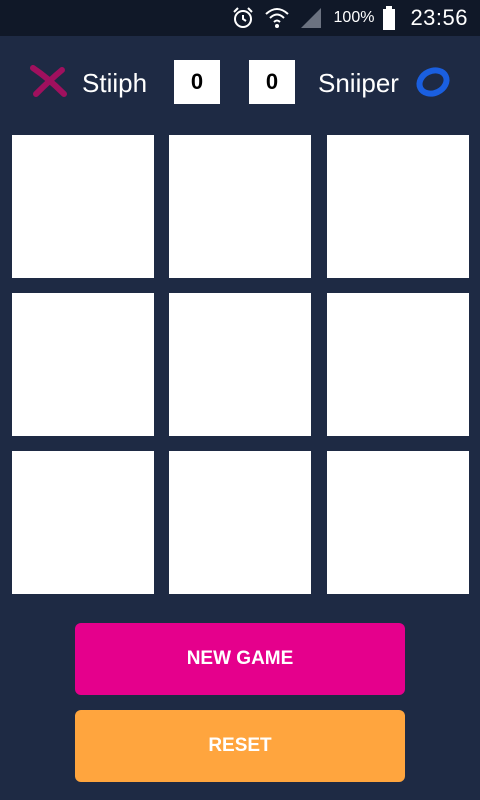 The image size is (480, 800). I want to click on player1-score: 0, so click(197, 82).